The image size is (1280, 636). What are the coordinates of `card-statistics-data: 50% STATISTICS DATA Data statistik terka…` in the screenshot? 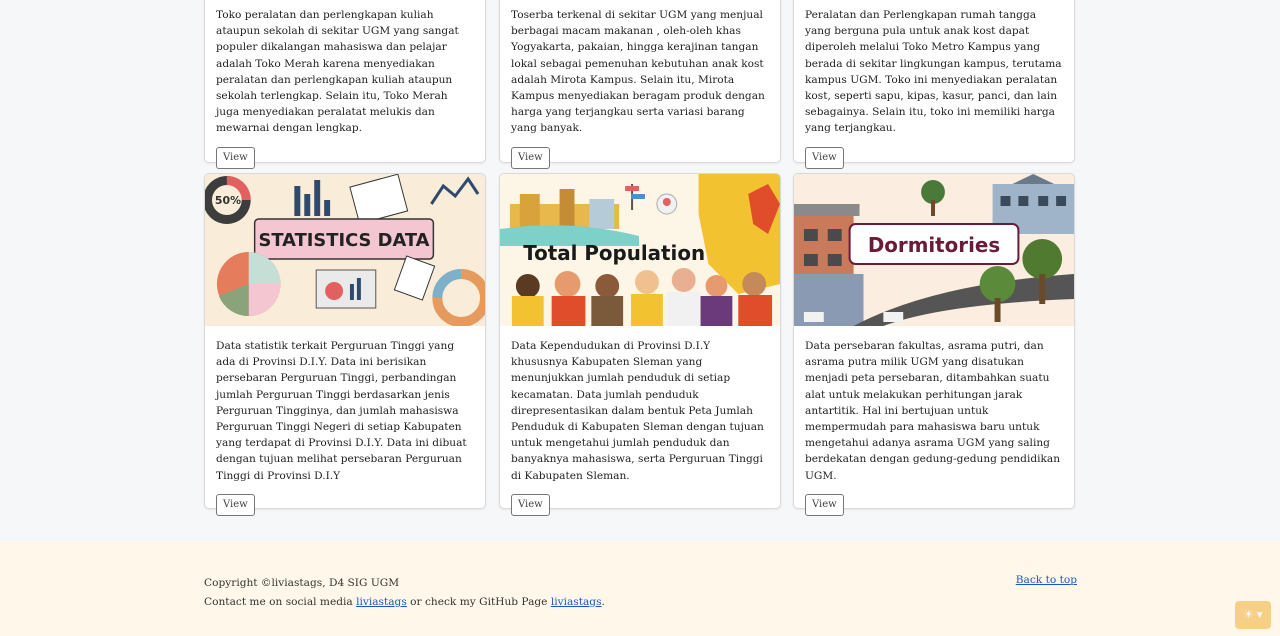 It's located at (345, 345).